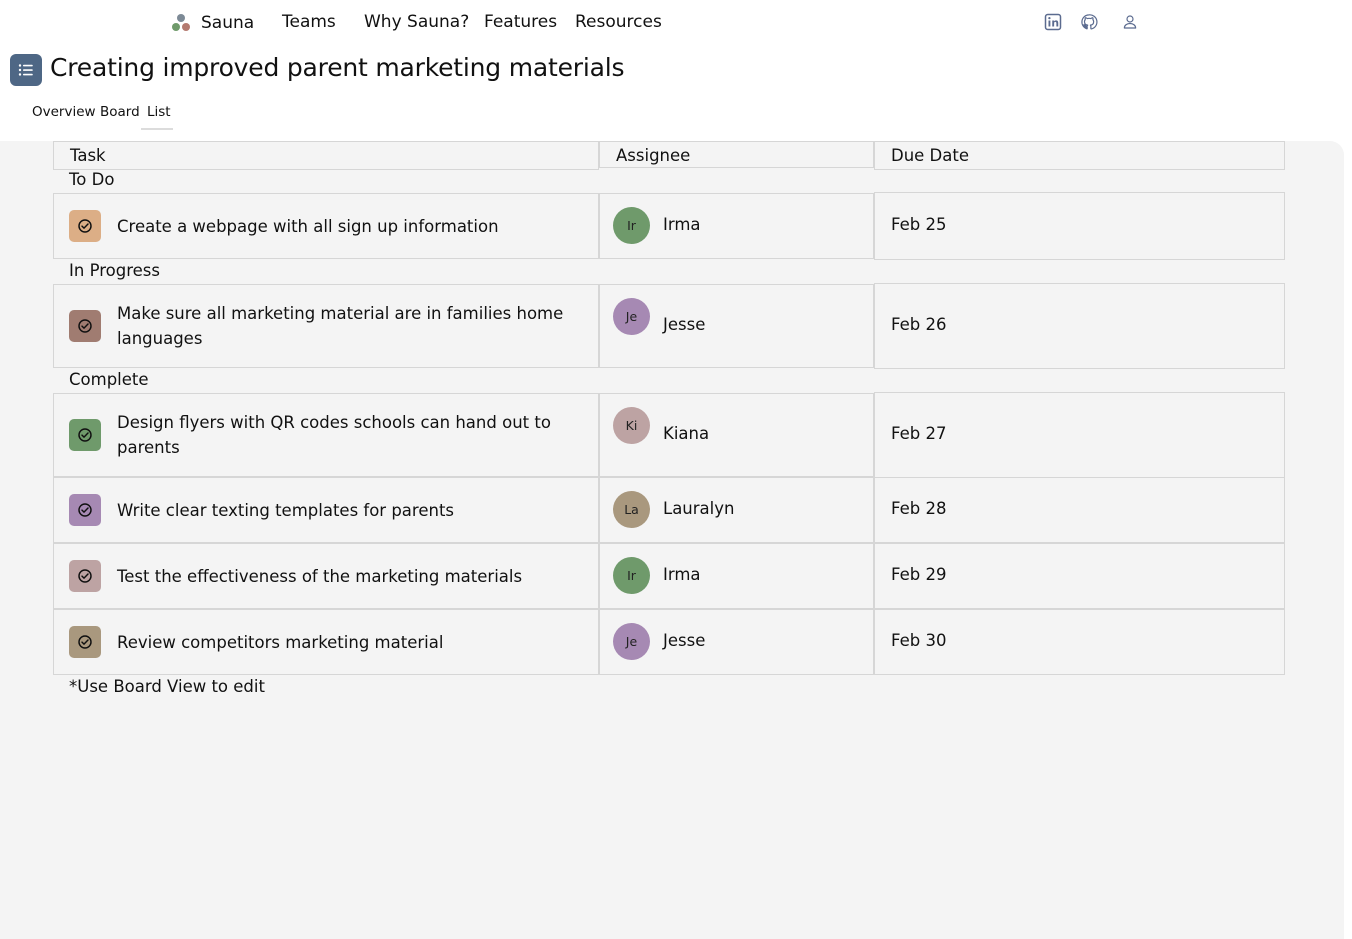 The width and height of the screenshot is (1352, 939). Describe the element at coordinates (114, 270) in the screenshot. I see `group-label-in-progress: In Progress` at that location.